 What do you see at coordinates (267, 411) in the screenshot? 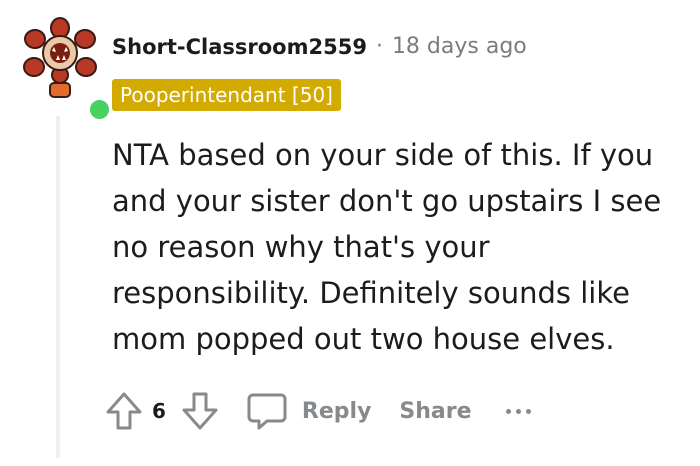
I see `speech-bubble-icon` at bounding box center [267, 411].